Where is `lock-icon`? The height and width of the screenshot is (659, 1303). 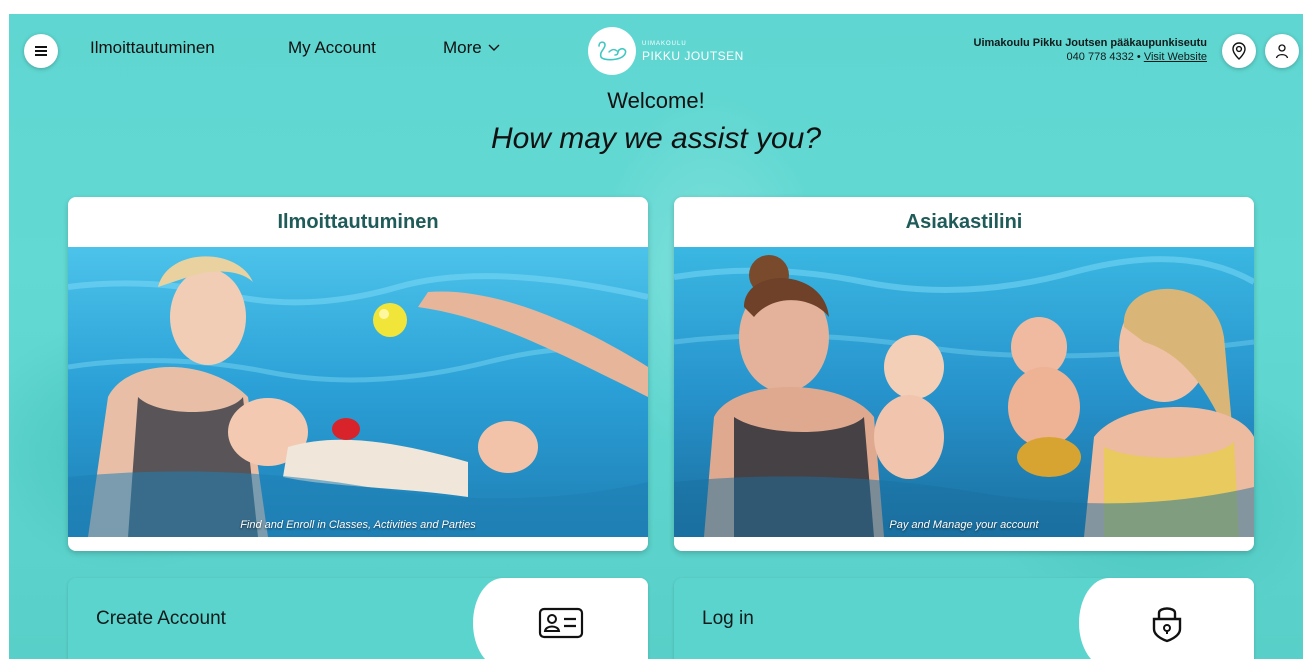 lock-icon is located at coordinates (1166, 625).